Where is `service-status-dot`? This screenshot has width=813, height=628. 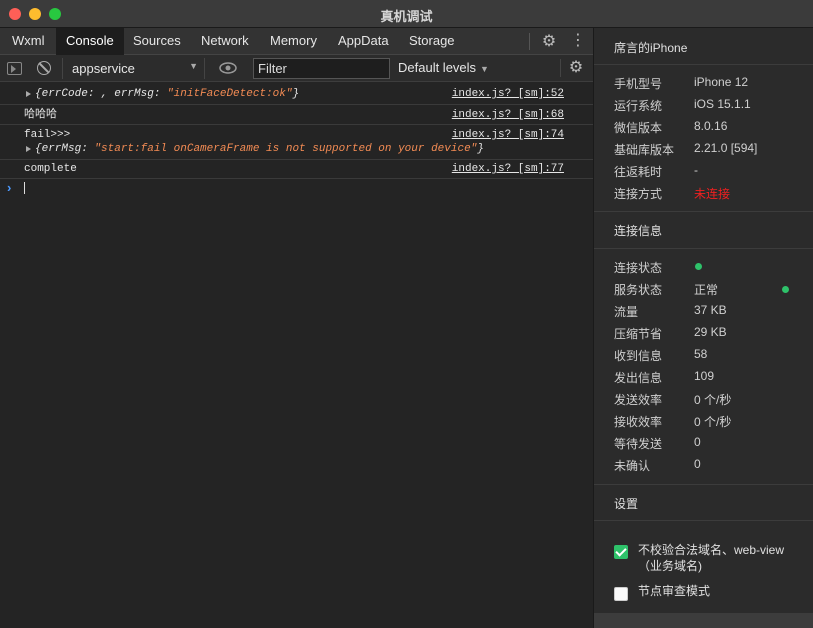 service-status-dot is located at coordinates (785, 289).